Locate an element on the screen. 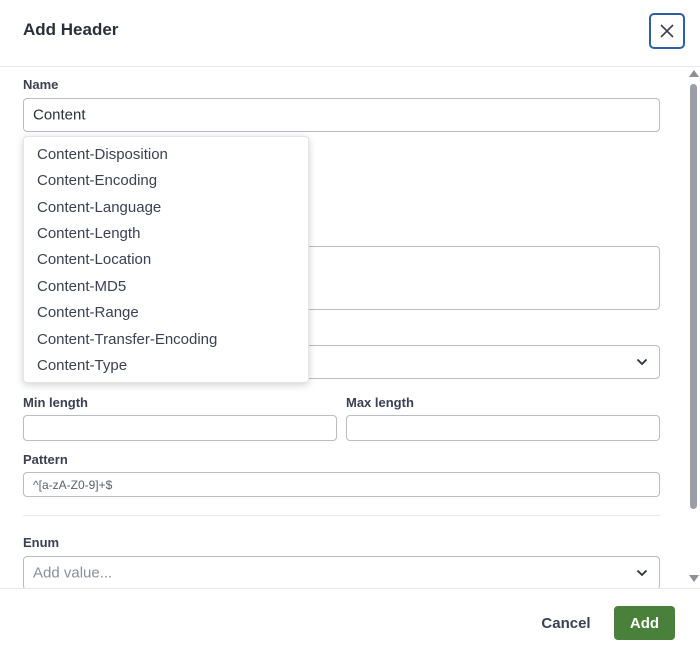  pattern-input: ^[a-zA-Z0-9]+$ is located at coordinates (341, 484).